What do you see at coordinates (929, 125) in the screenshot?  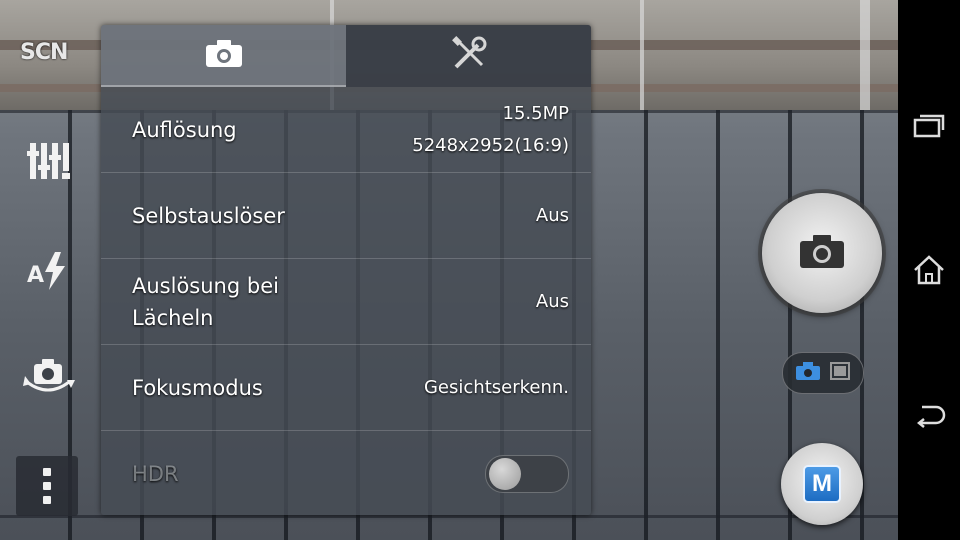 I see `recent-apps-icon` at bounding box center [929, 125].